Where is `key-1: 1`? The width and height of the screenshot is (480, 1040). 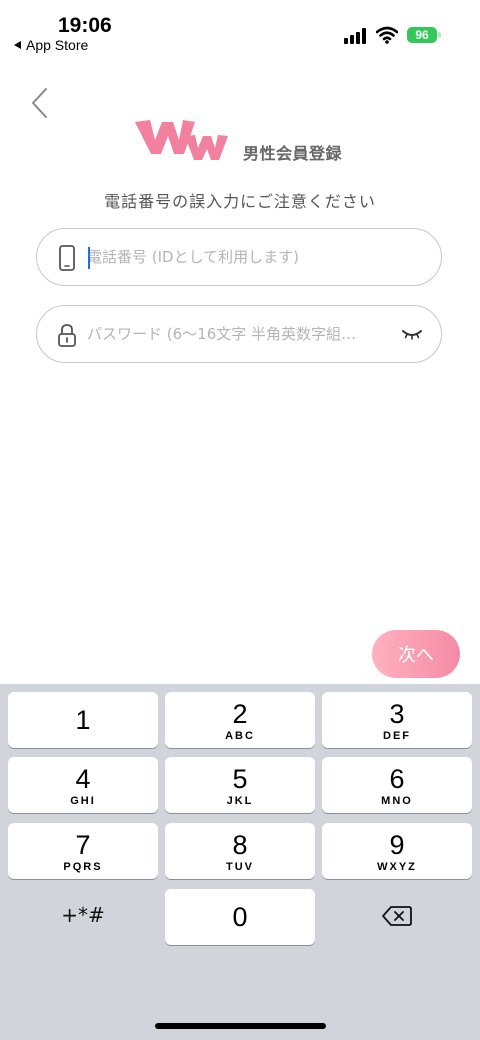 key-1: 1 is located at coordinates (83, 720).